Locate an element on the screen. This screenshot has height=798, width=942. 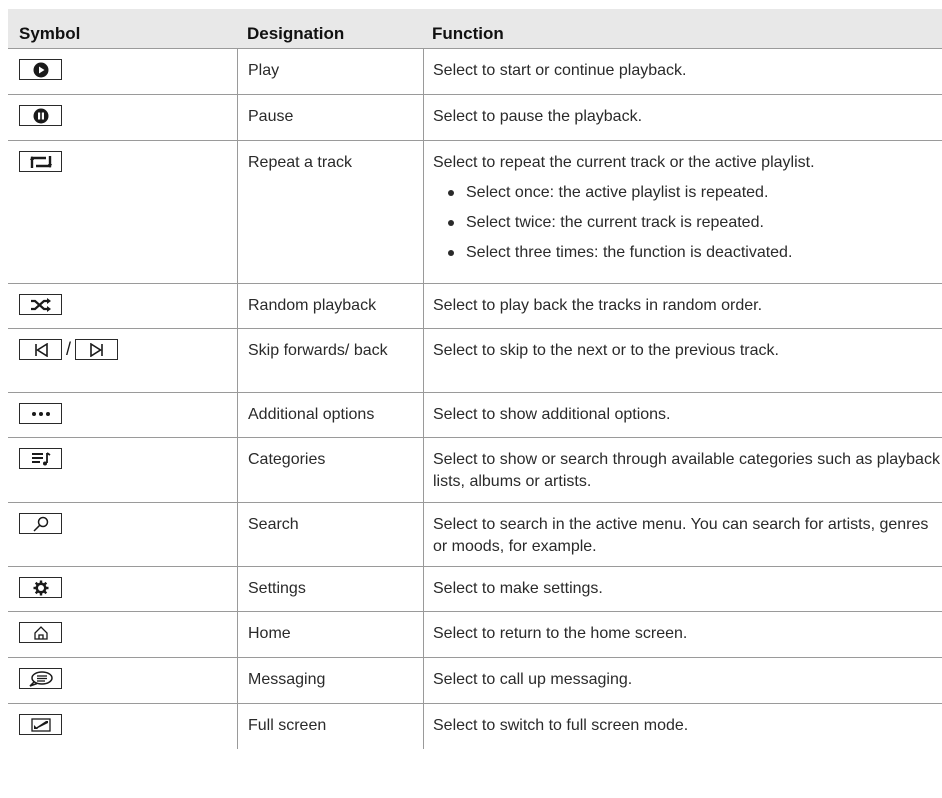
function-cell: Select to return to the home screen. is located at coordinates (682, 634).